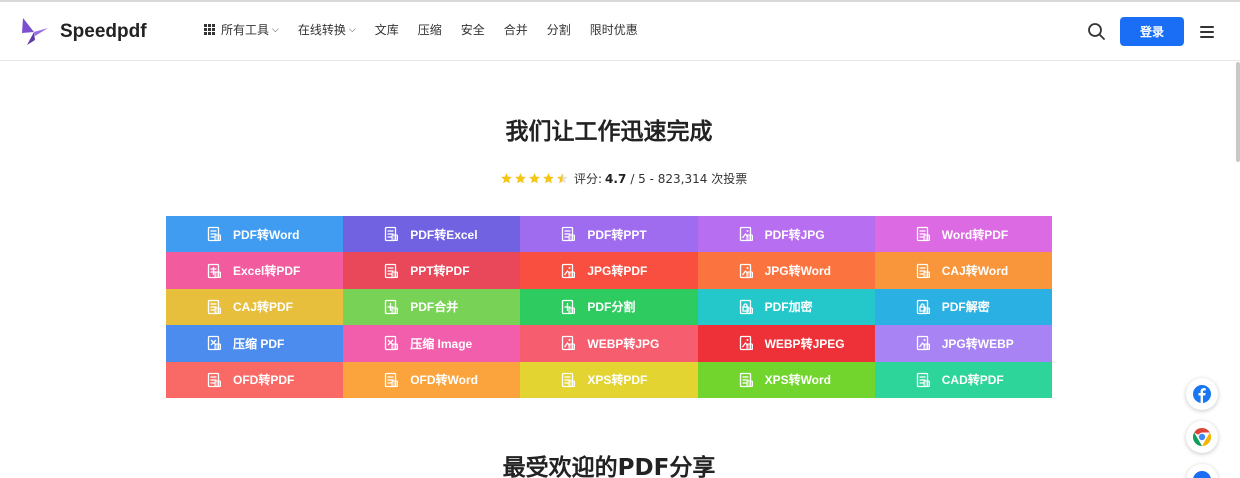  What do you see at coordinates (1207, 32) in the screenshot?
I see `hamburger-menu-icon` at bounding box center [1207, 32].